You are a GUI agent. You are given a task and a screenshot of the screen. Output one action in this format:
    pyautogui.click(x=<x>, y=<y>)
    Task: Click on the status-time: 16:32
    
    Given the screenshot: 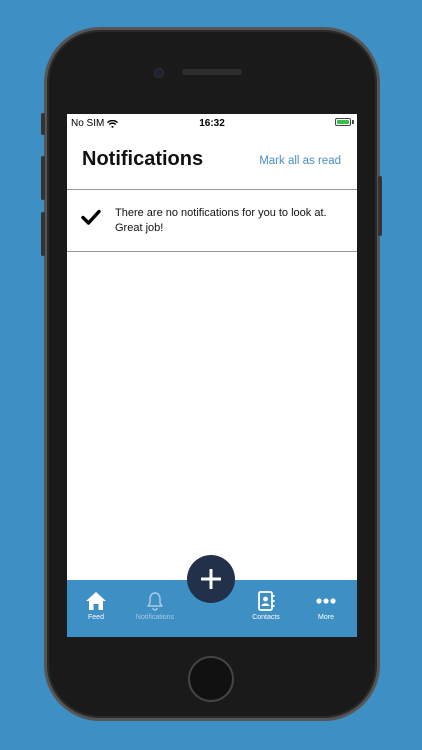 What is the action you would take?
    pyautogui.click(x=212, y=123)
    